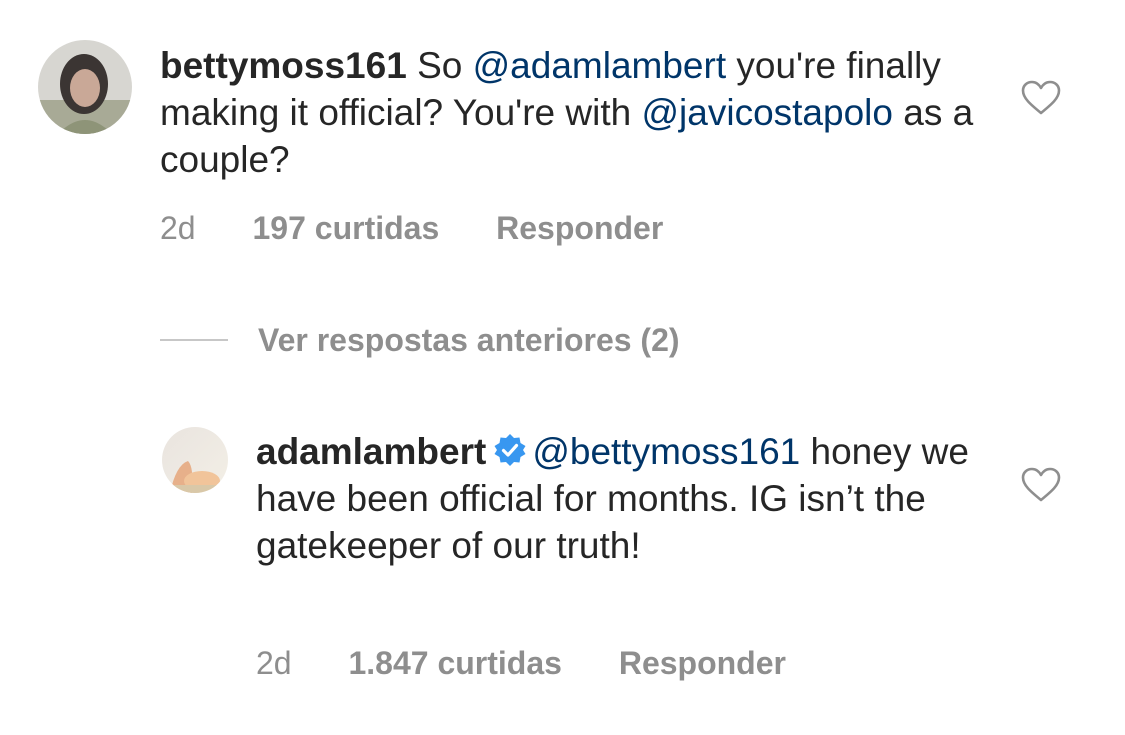 The width and height of the screenshot is (1125, 735). What do you see at coordinates (666, 451) in the screenshot?
I see `mention-link: @bettymoss161` at bounding box center [666, 451].